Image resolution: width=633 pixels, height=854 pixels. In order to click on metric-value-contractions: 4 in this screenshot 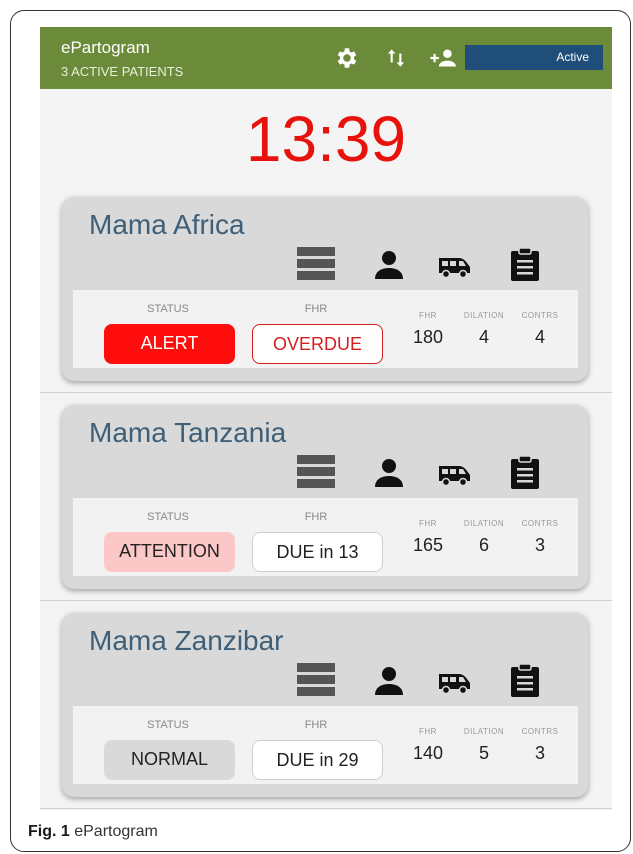, I will do `click(539, 337)`.